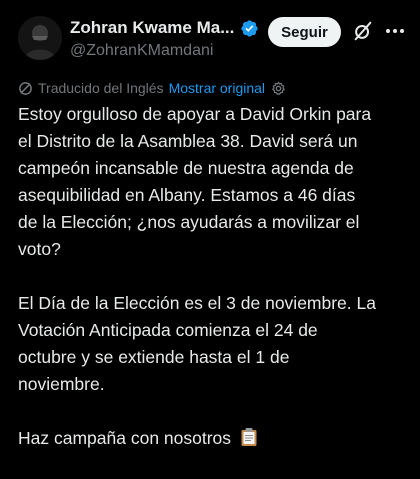 Image resolution: width=420 pixels, height=479 pixels. Describe the element at coordinates (61, 384) in the screenshot. I see `tweet-line: noviembre.` at that location.